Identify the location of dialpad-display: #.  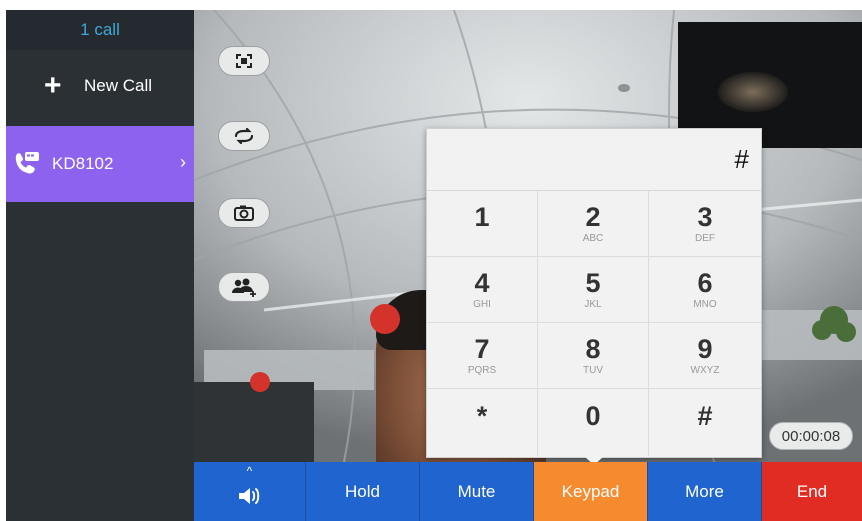
(594, 160).